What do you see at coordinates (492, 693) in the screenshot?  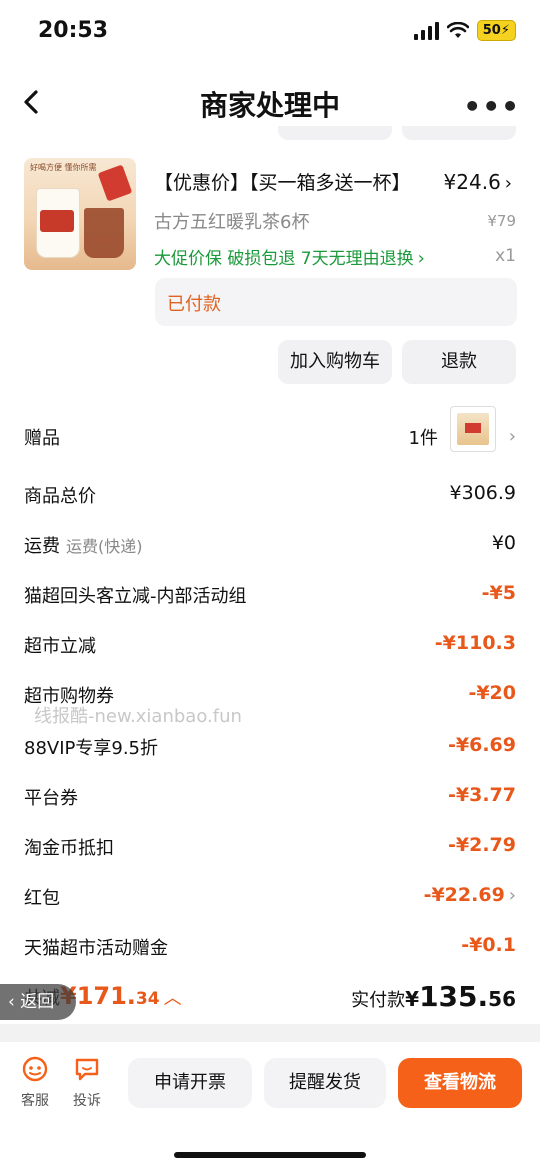 I see `discount-value: -¥20` at bounding box center [492, 693].